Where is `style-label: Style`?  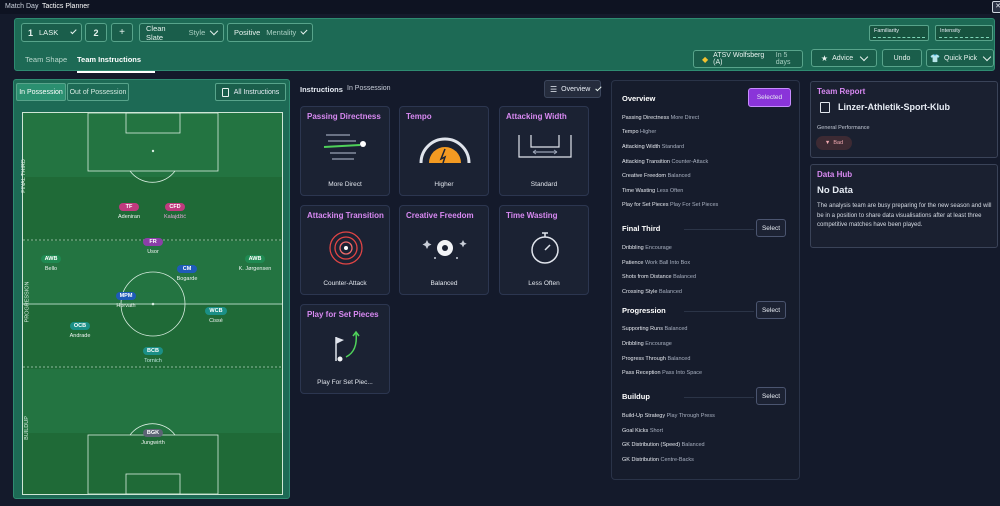 style-label: Style is located at coordinates (197, 32).